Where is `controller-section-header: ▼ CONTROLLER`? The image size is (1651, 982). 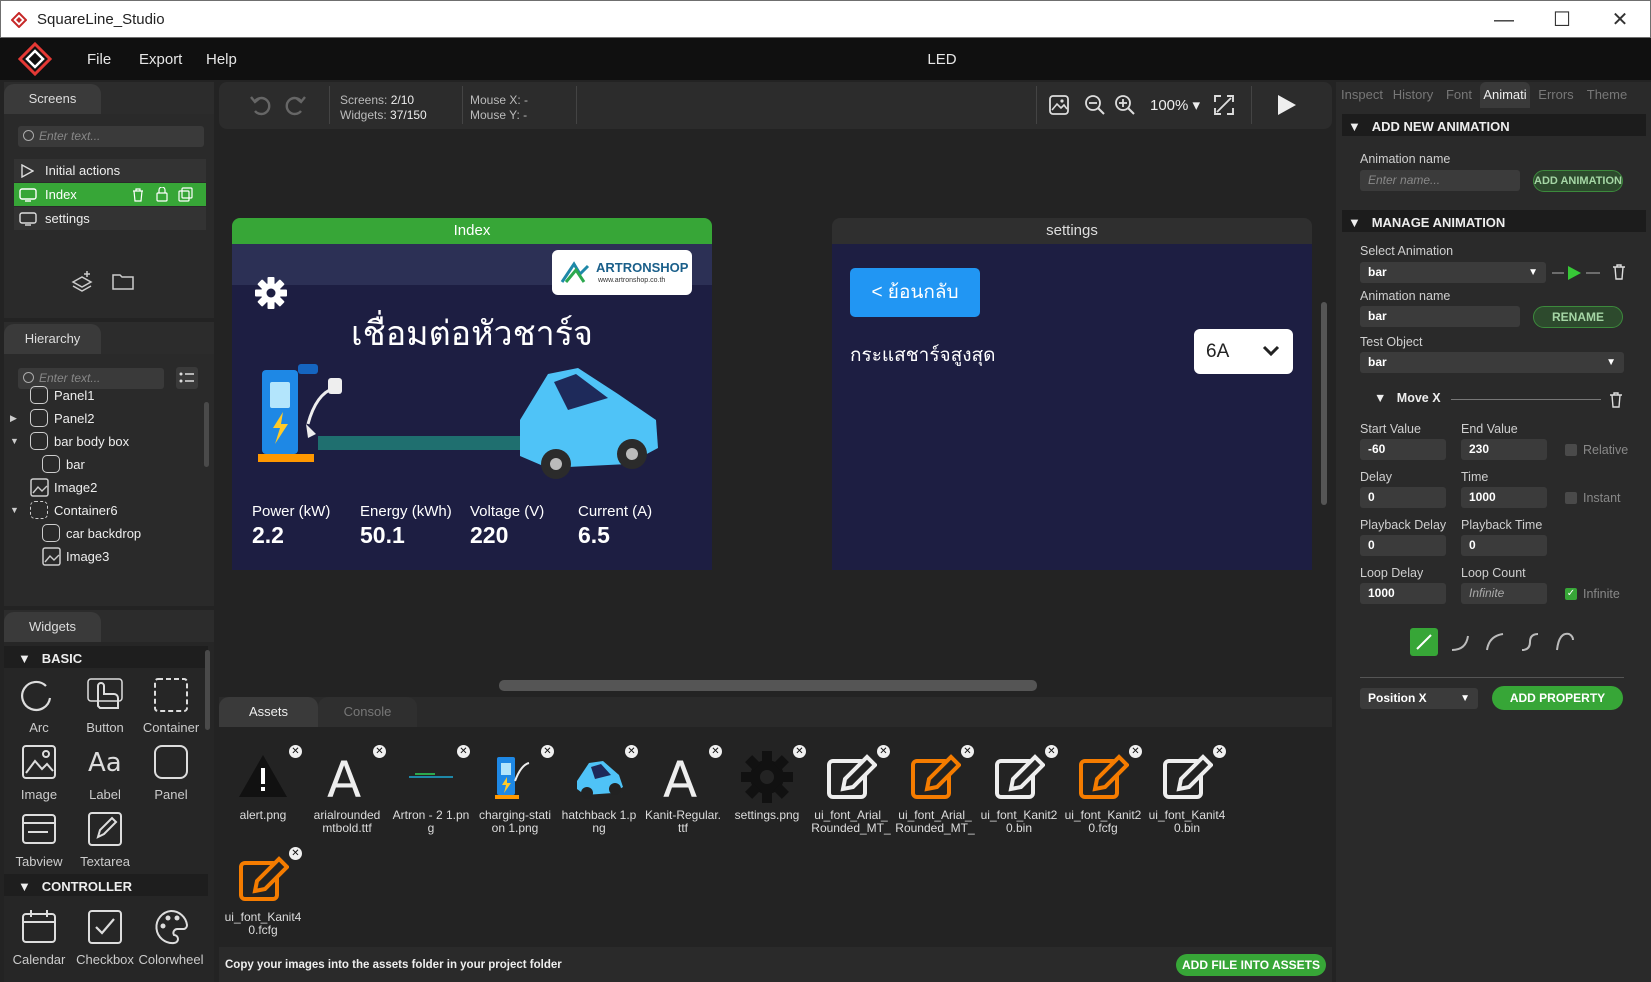
controller-section-header: ▼ CONTROLLER is located at coordinates (75, 886).